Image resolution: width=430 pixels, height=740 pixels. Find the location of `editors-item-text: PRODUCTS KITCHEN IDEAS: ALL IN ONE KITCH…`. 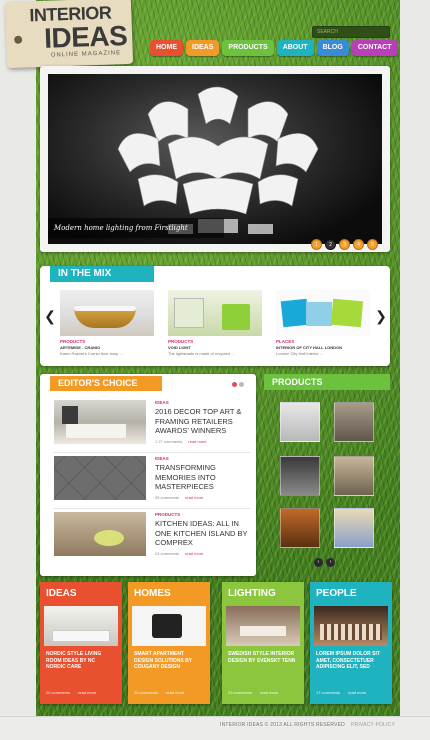

editors-item-text: PRODUCTS KITCHEN IDEAS: ALL IN ONE KITCH… is located at coordinates (202, 534).